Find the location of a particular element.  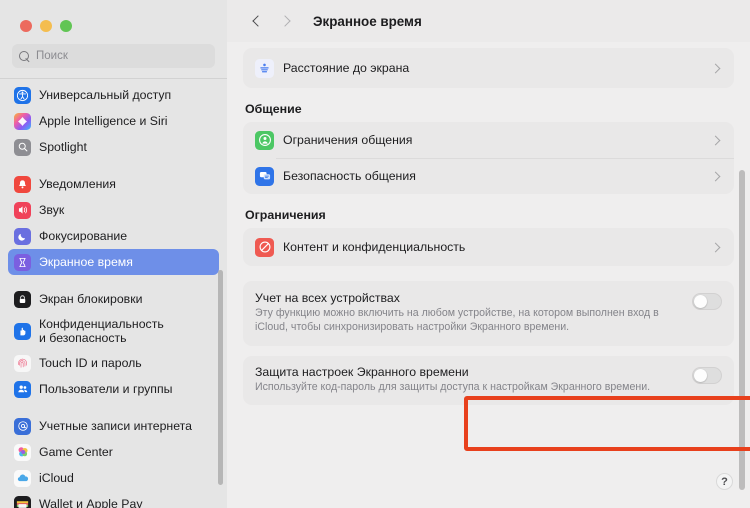

row-communication-limits: Ограничения общения is located at coordinates (488, 140).